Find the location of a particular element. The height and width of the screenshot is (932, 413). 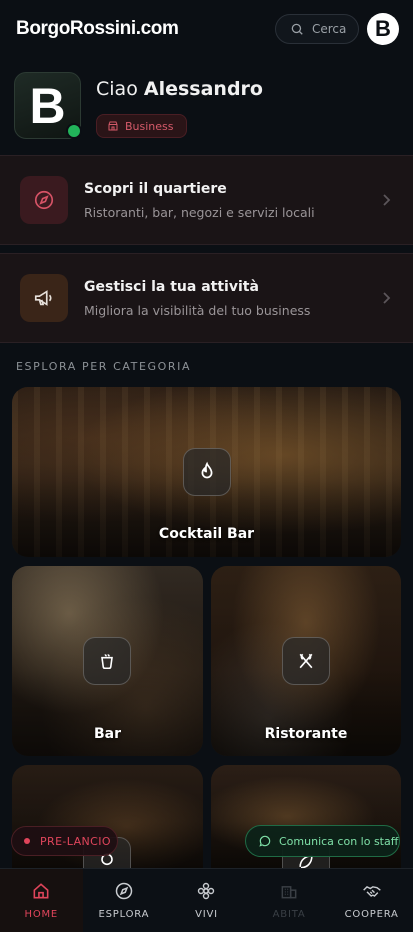

card-subtitle: Migliora la visibilità del tuo business is located at coordinates (197, 310).